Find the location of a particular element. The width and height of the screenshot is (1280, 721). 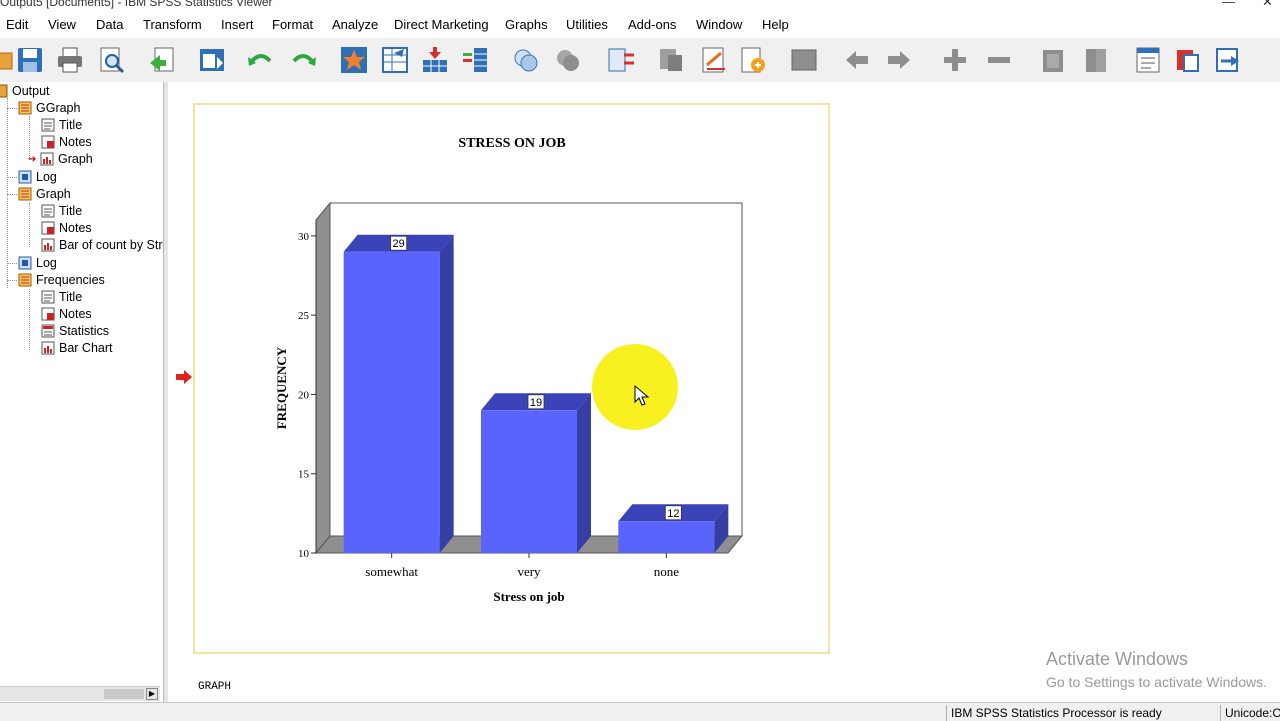

goto-case-icon is located at coordinates (354, 60).